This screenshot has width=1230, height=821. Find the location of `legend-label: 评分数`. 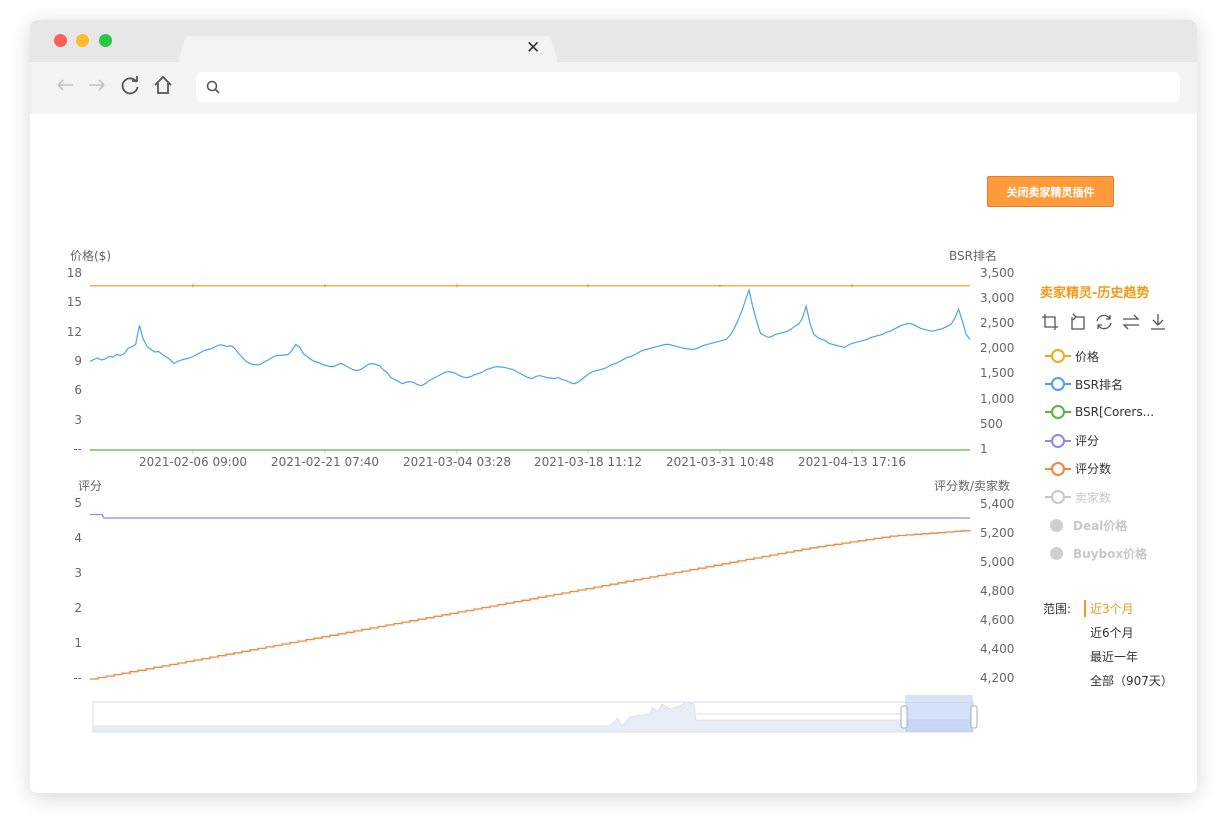

legend-label: 评分数 is located at coordinates (1093, 469).